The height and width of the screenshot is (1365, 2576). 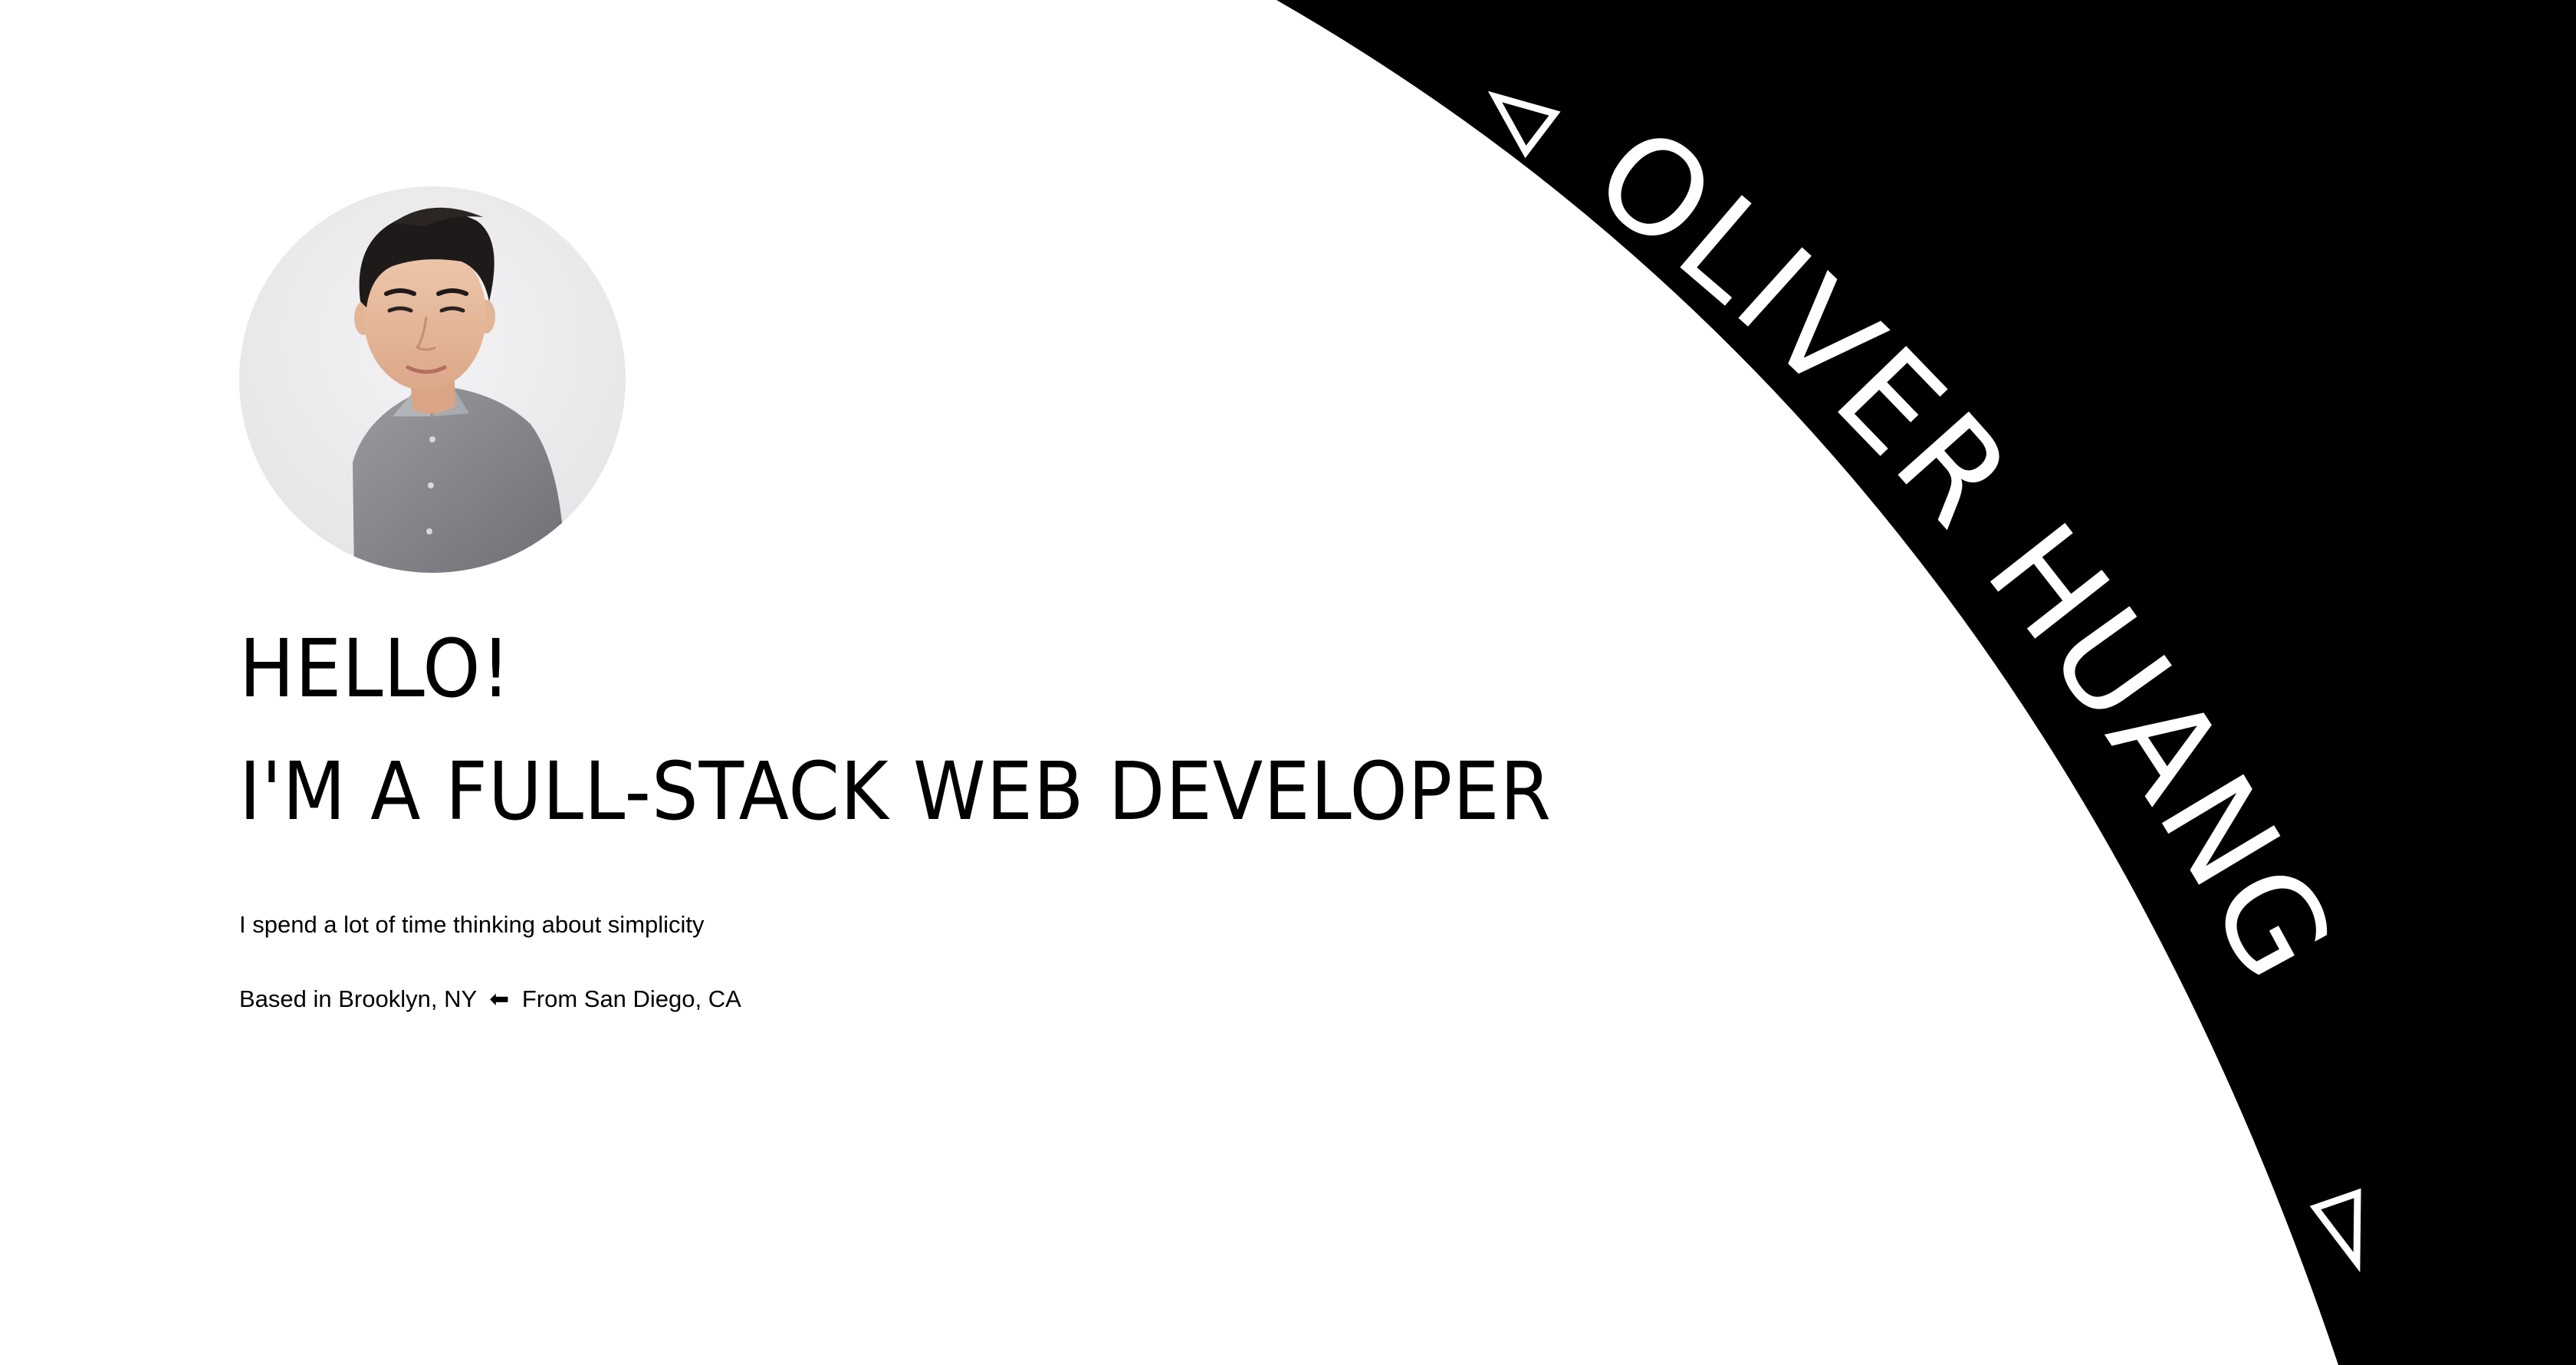 What do you see at coordinates (358, 999) in the screenshot?
I see `location-current: Based in Brooklyn, NY` at bounding box center [358, 999].